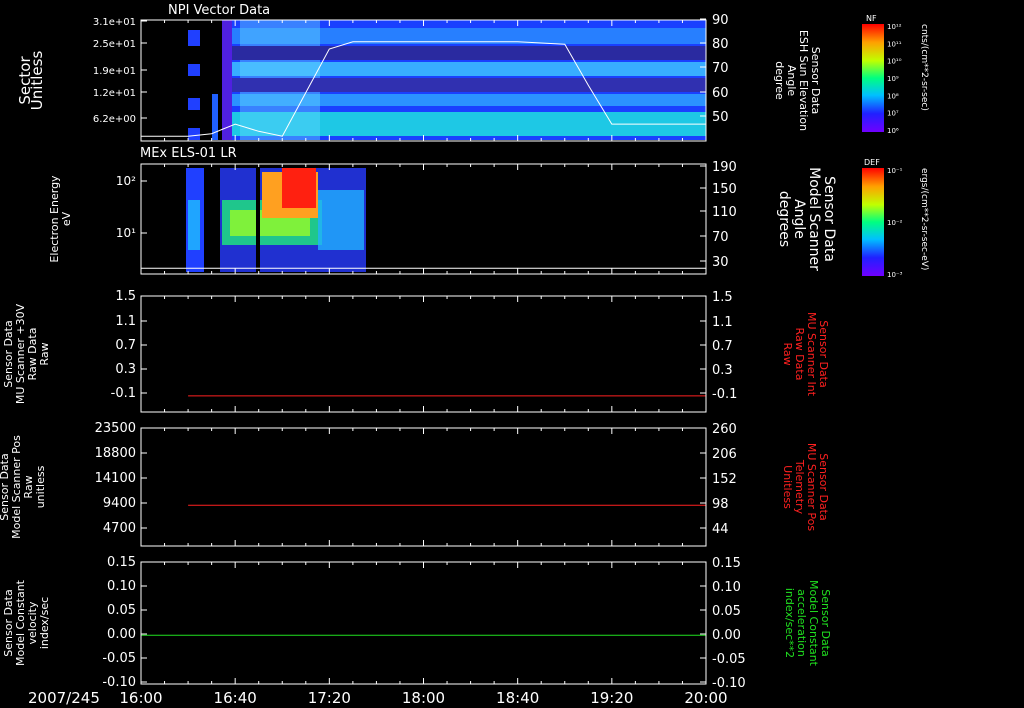 The width and height of the screenshot is (1024, 708). What do you see at coordinates (115, 428) in the screenshot?
I see `y-tick-label: 23500` at bounding box center [115, 428].